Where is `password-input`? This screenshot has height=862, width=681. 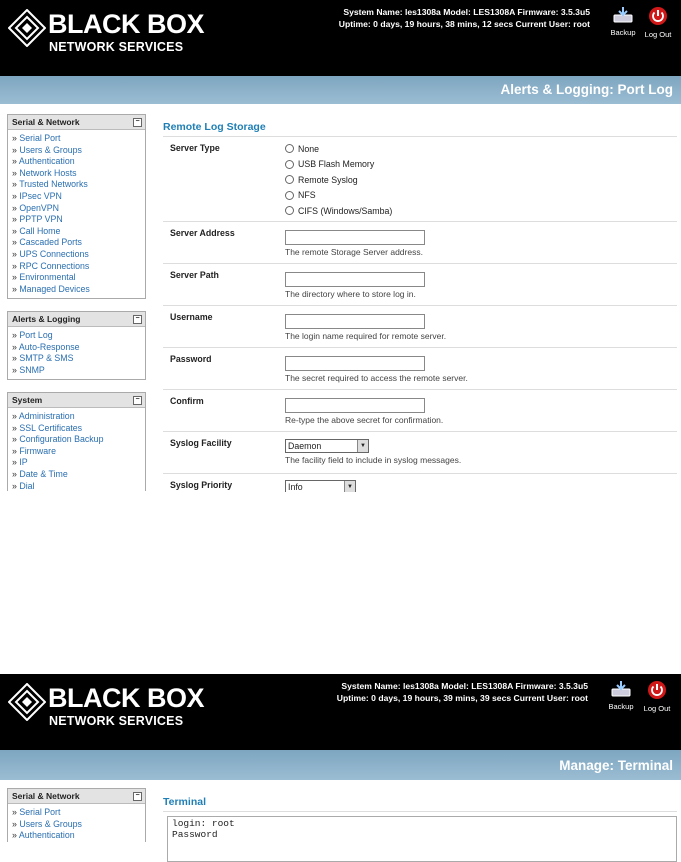
password-input is located at coordinates (355, 363).